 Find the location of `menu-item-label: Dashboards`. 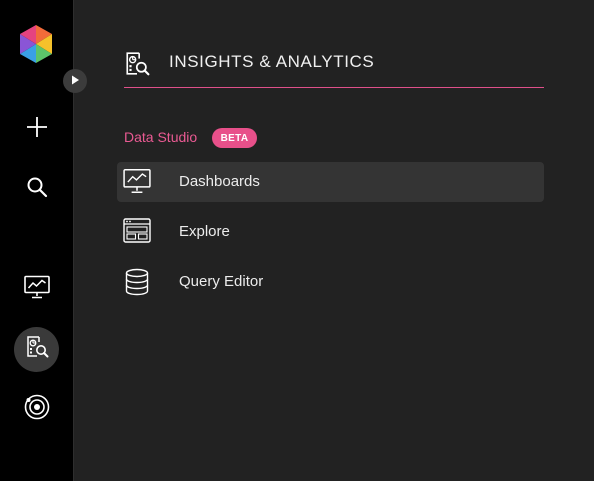

menu-item-label: Dashboards is located at coordinates (219, 181).